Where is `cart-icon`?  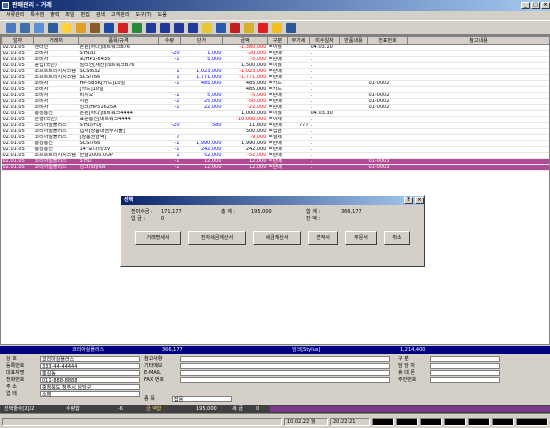 cart-icon is located at coordinates (95, 28).